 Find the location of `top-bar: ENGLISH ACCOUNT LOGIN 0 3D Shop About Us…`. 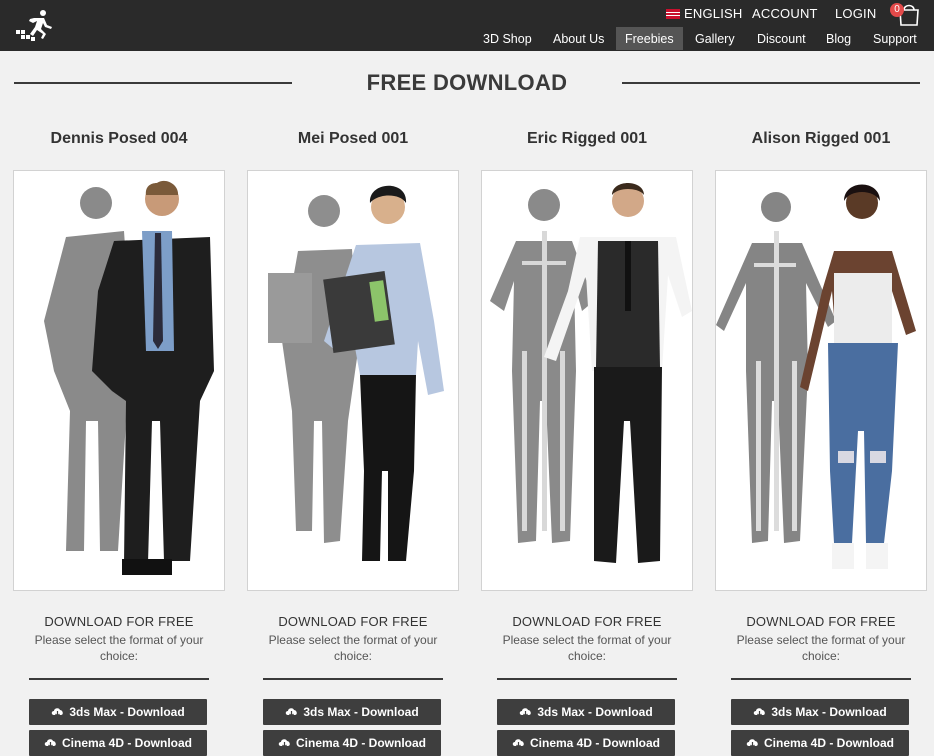

top-bar: ENGLISH ACCOUNT LOGIN 0 3D Shop About Us… is located at coordinates (467, 25).